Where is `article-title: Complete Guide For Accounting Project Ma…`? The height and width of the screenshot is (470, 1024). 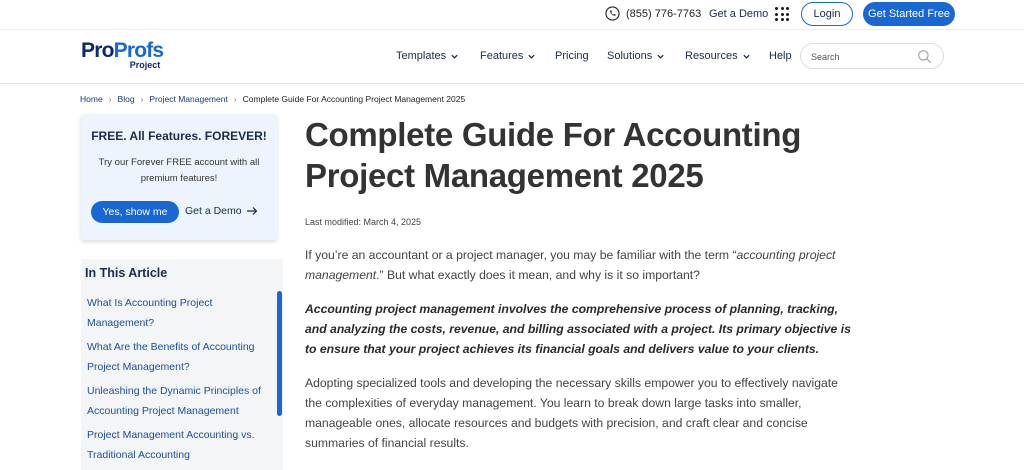 article-title: Complete Guide For Accounting Project Ma… is located at coordinates (553, 155).